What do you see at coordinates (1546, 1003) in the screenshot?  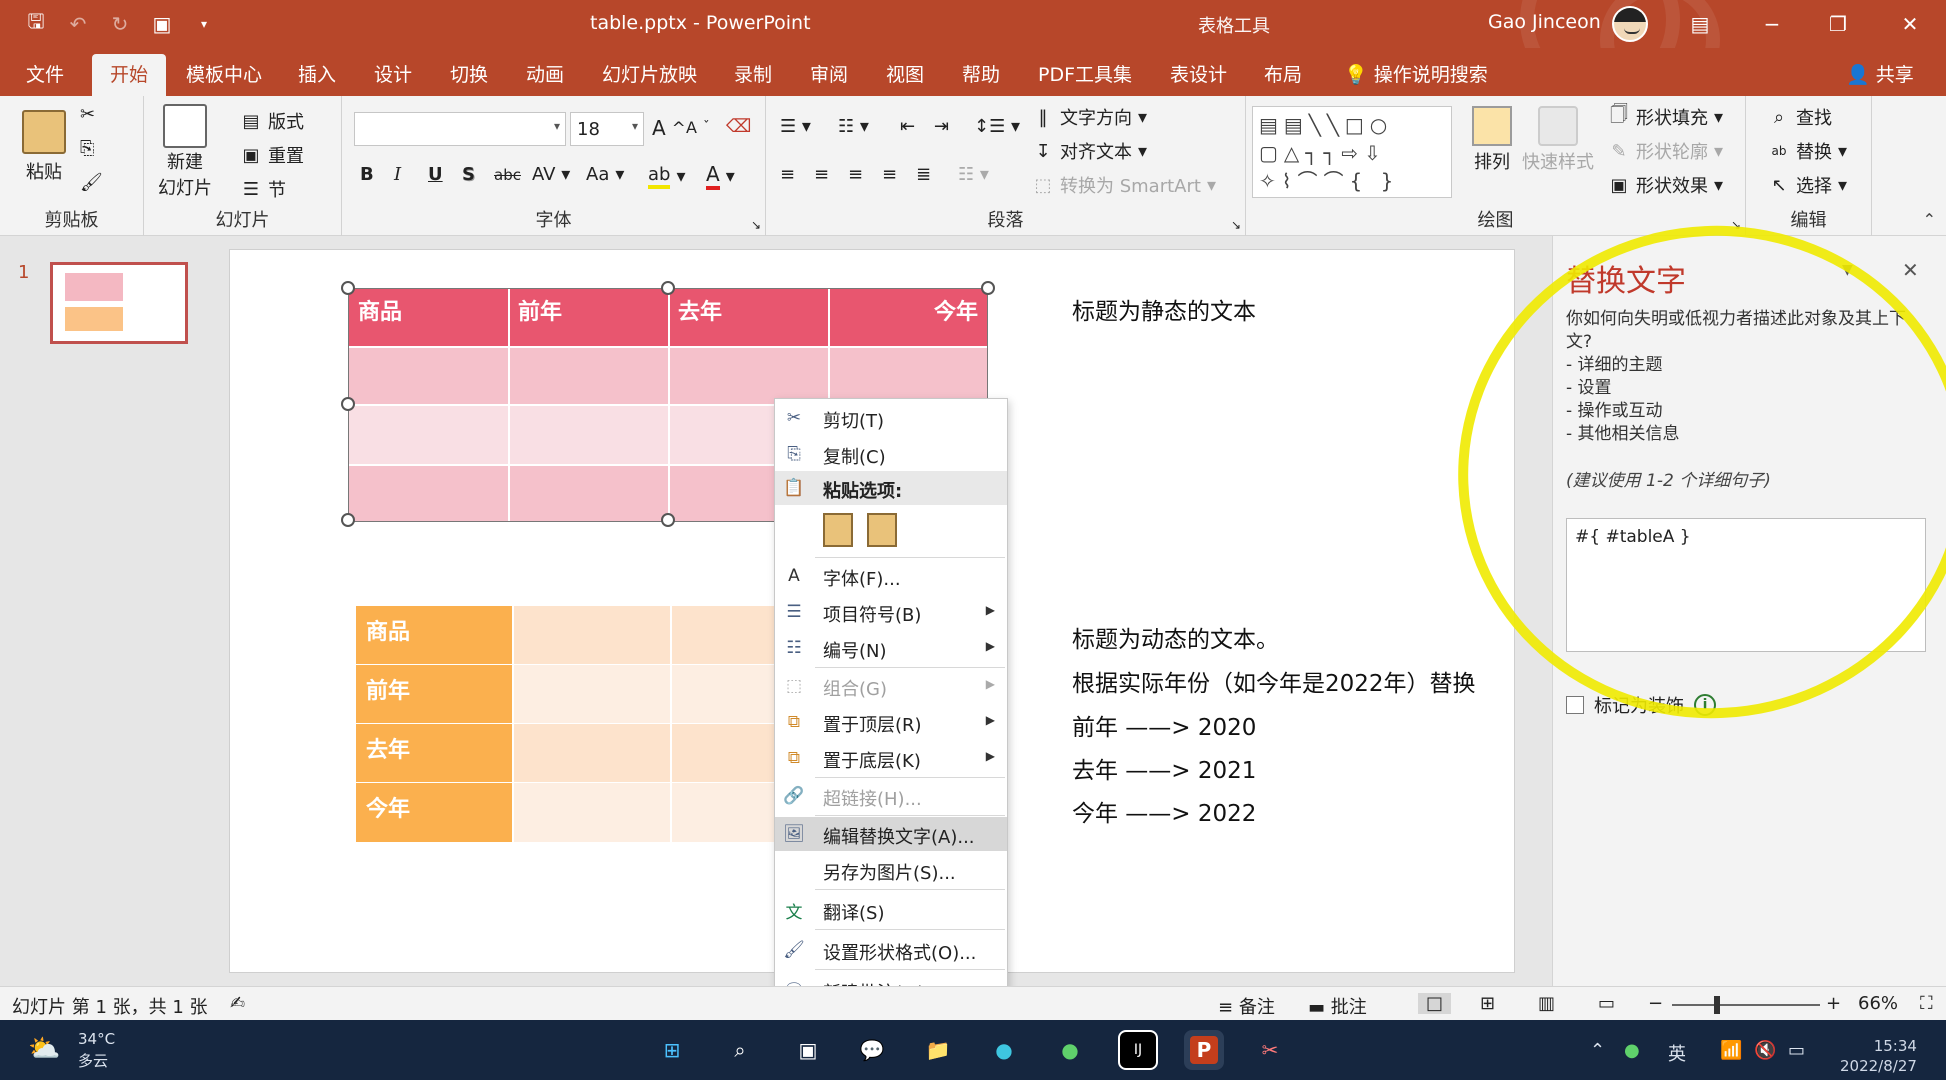 I see `reading-view-icon: ▥` at bounding box center [1546, 1003].